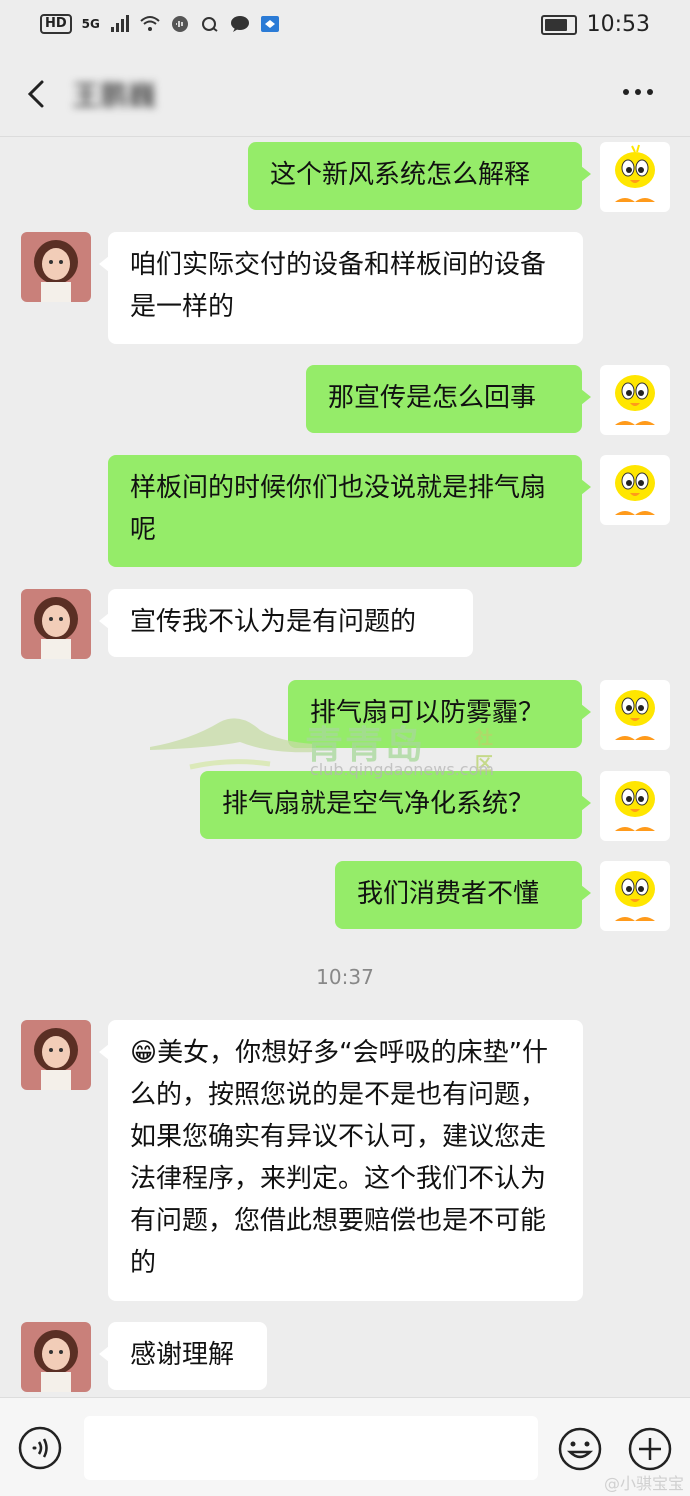 The image size is (690, 1496). I want to click on message-bubble-received: 宣传我不认为是有问题的, so click(286, 623).